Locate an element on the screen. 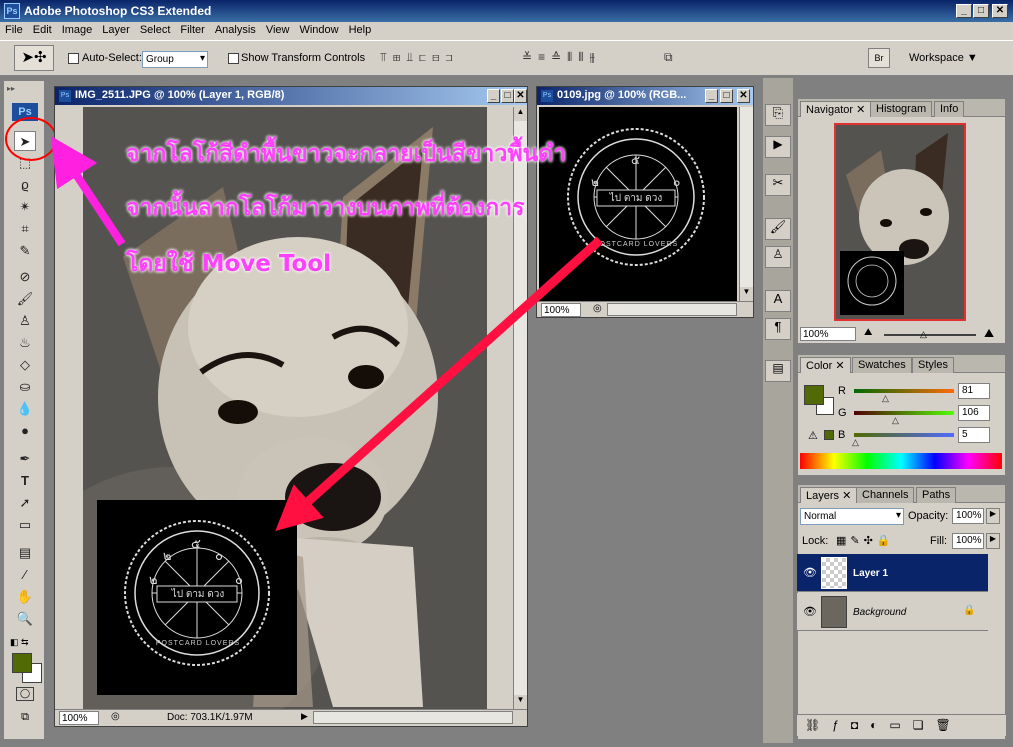 The image size is (1013, 747). brushes-panel-icon: 🖌 is located at coordinates (778, 229).